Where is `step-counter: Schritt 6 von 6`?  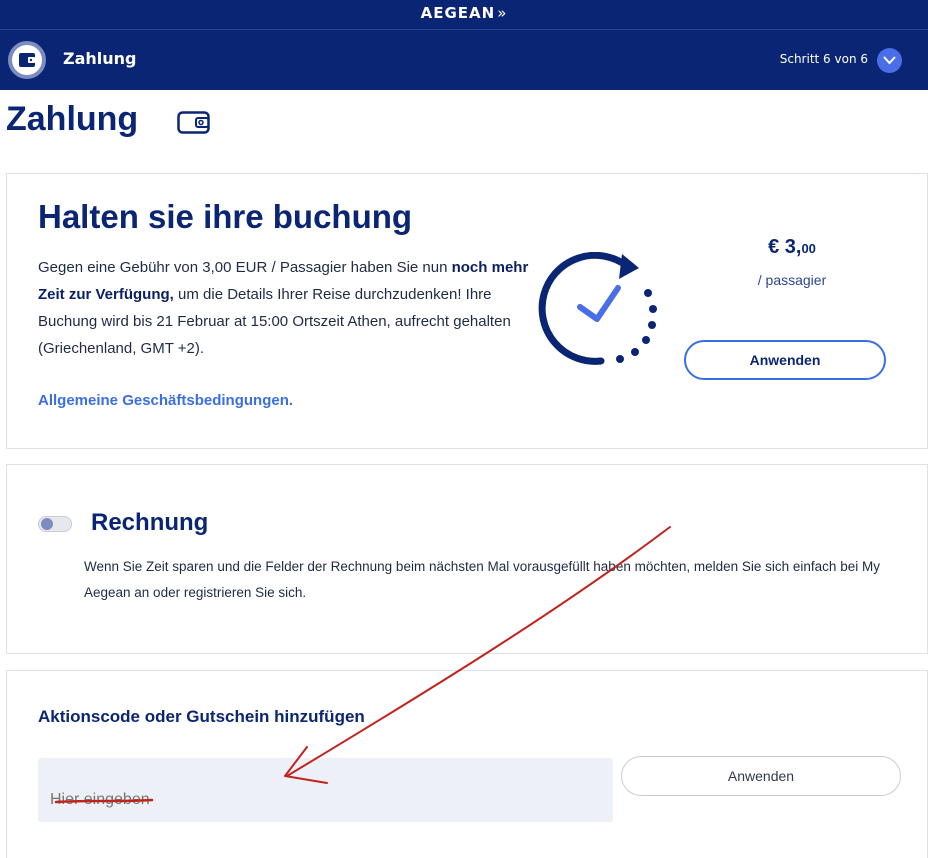
step-counter: Schritt 6 von 6 is located at coordinates (823, 59).